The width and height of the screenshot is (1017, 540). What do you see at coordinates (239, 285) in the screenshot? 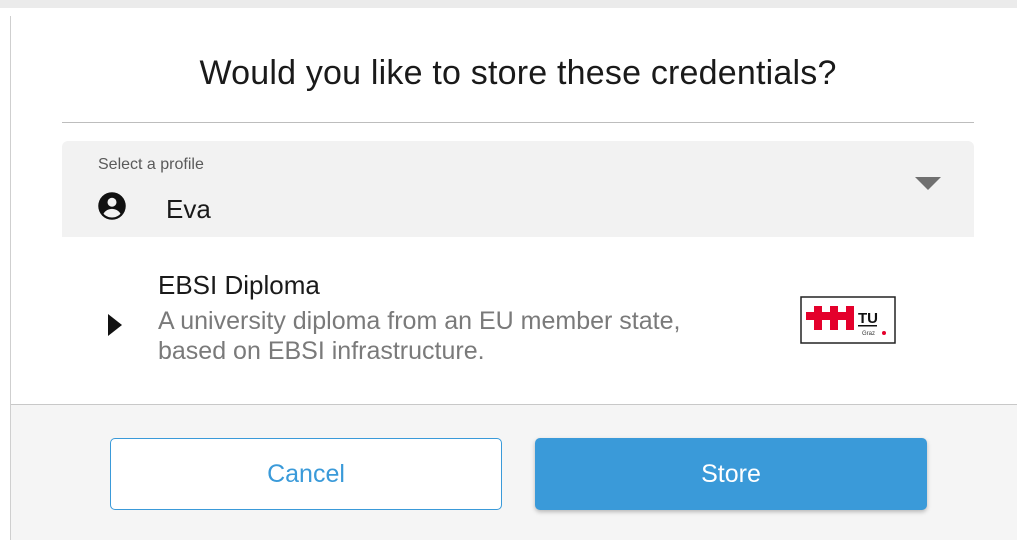
I see `credential-title: EBSI Diploma` at bounding box center [239, 285].